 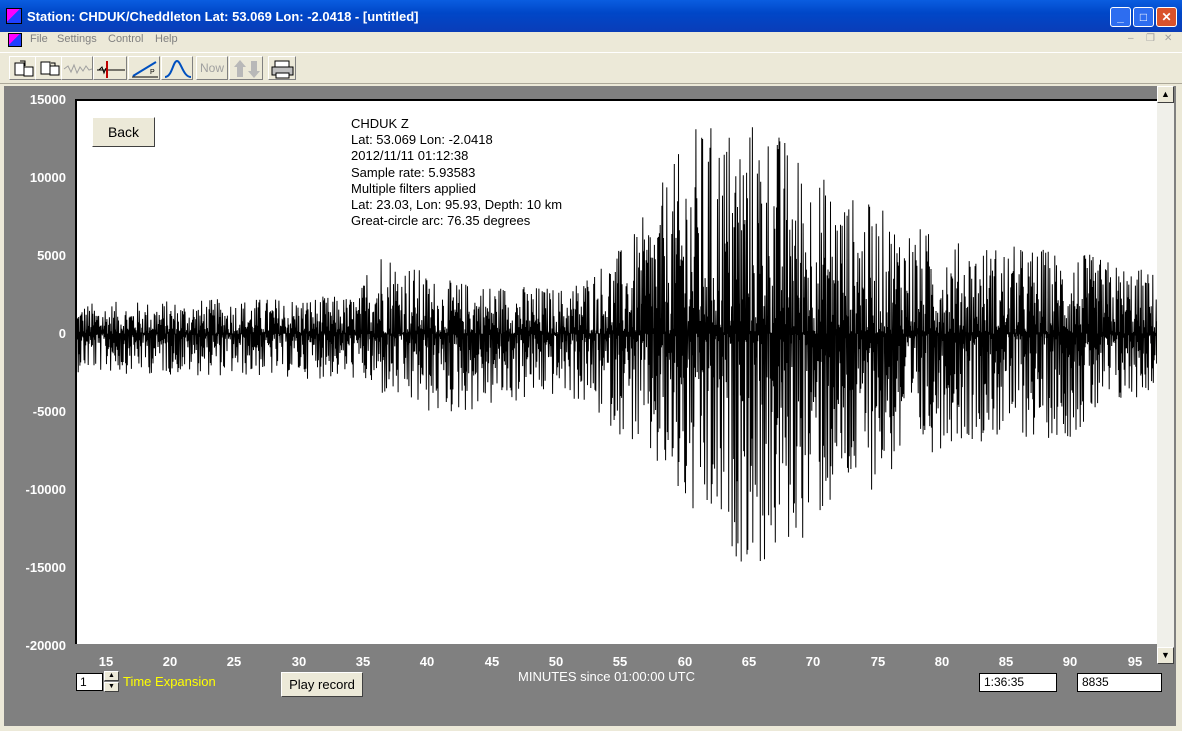 What do you see at coordinates (299, 661) in the screenshot?
I see `x-tick-label: 30` at bounding box center [299, 661].